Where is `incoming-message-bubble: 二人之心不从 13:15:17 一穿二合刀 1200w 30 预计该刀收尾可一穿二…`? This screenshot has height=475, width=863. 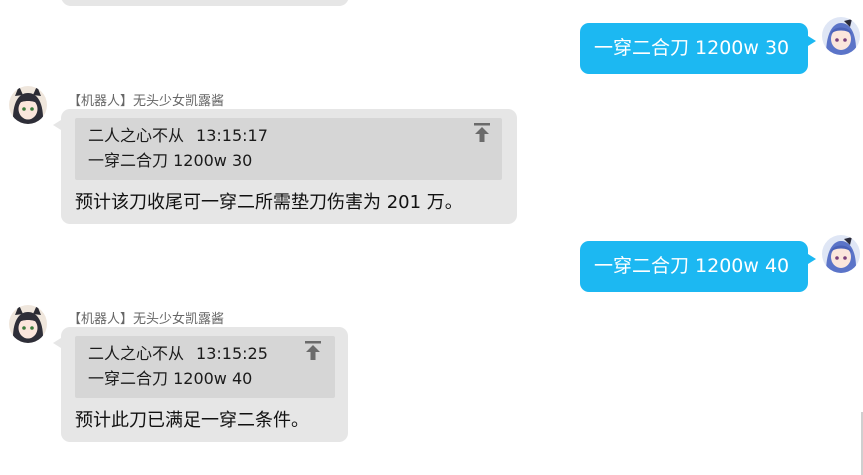 incoming-message-bubble: 二人之心不从 13:15:17 一穿二合刀 1200w 30 预计该刀收尾可一穿二… is located at coordinates (289, 166).